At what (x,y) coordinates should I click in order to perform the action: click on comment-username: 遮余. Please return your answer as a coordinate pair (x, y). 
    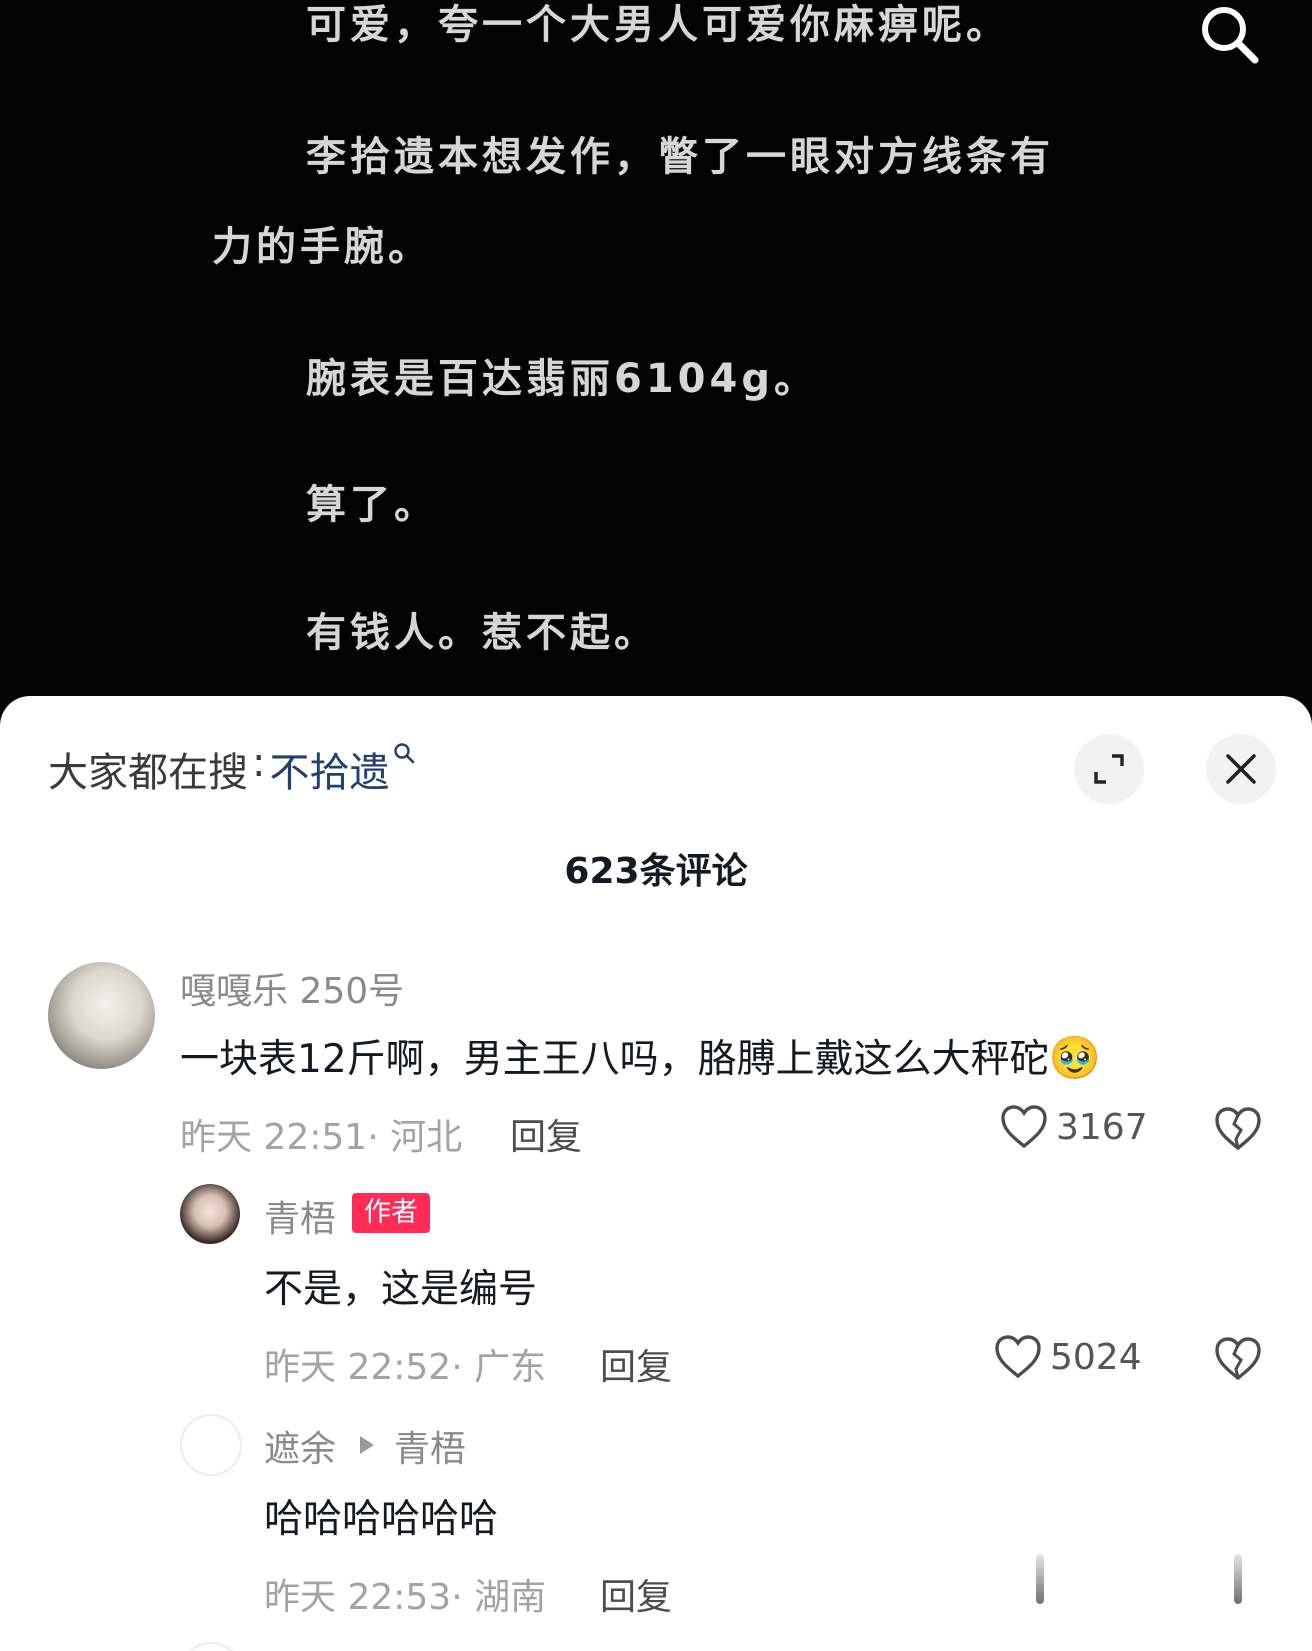
    Looking at the image, I should click on (300, 1446).